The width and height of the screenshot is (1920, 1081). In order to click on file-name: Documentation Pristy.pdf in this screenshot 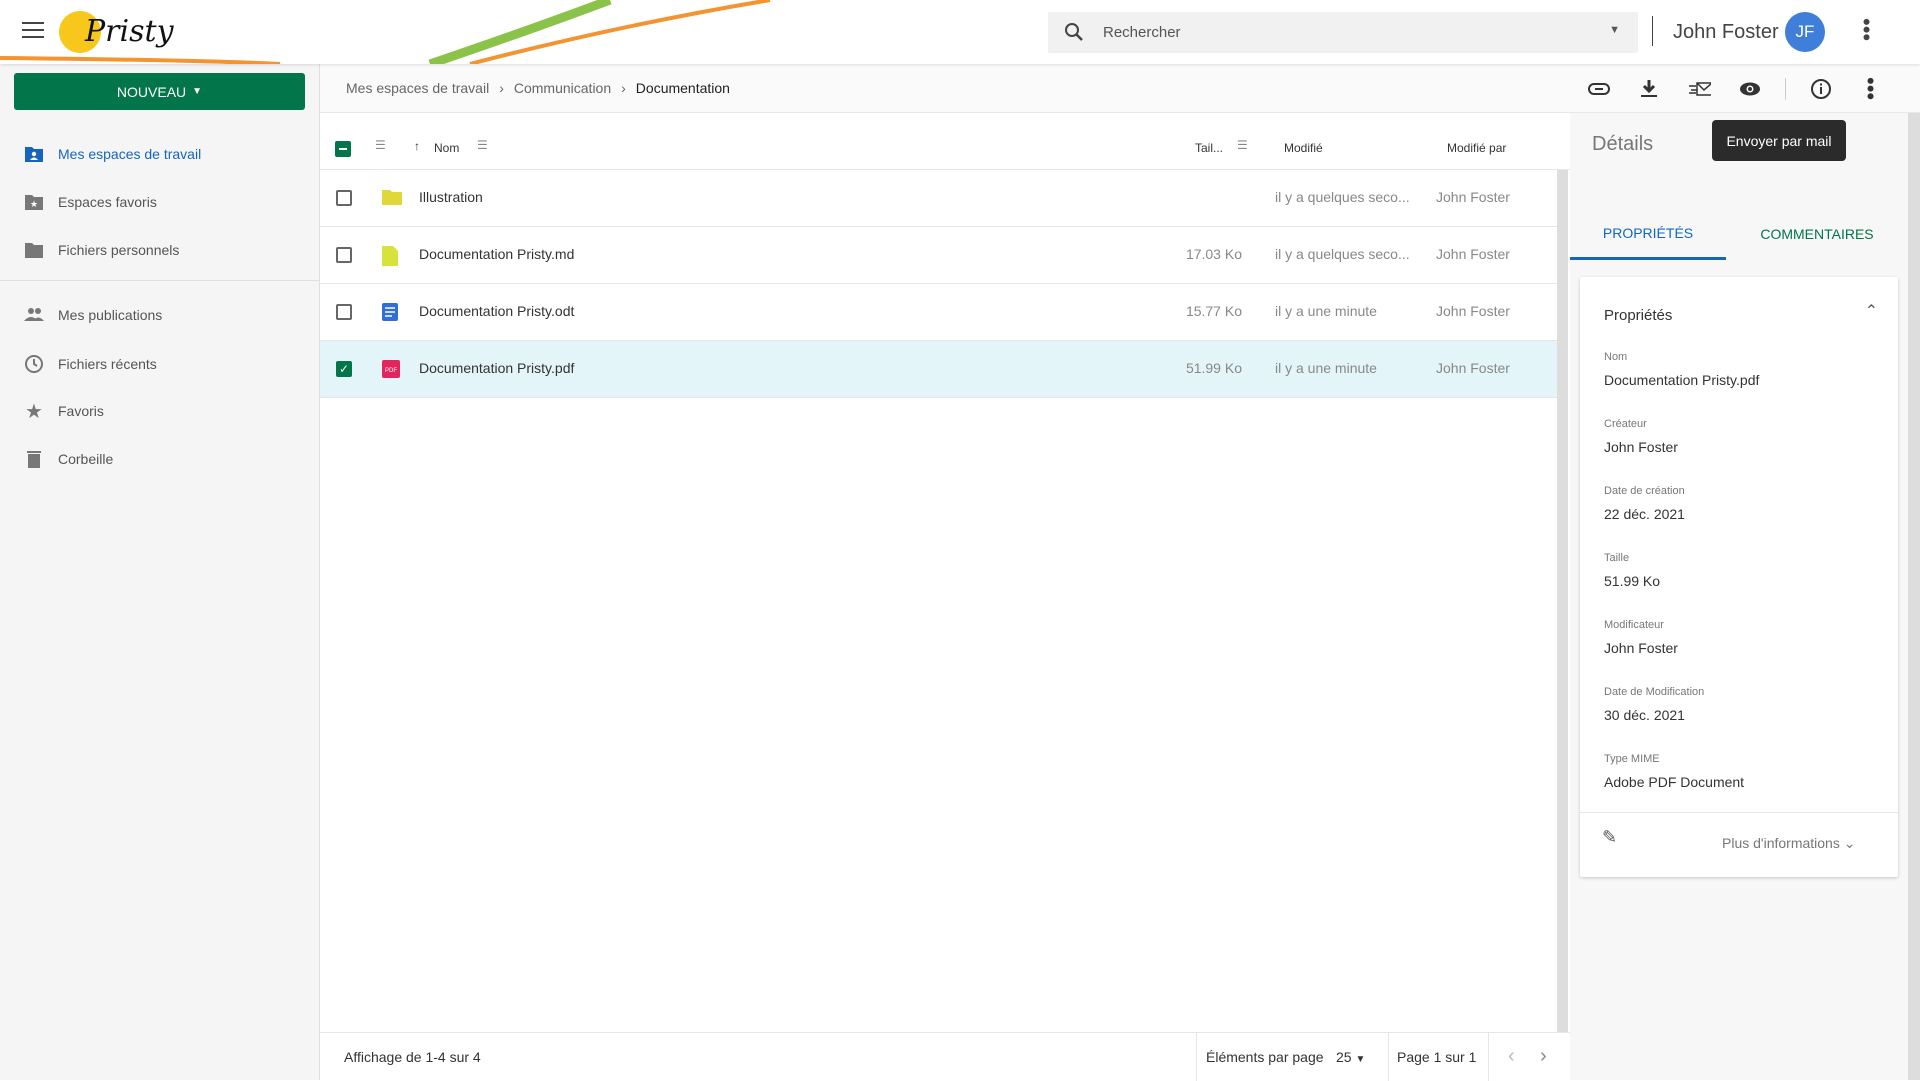, I will do `click(496, 368)`.